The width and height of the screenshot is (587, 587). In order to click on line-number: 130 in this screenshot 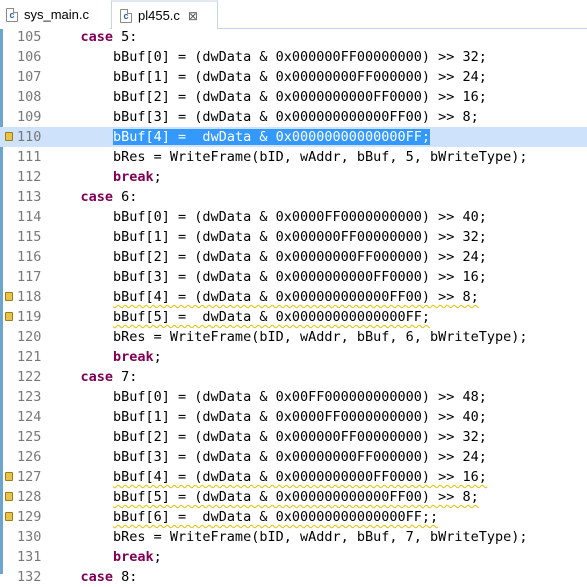, I will do `click(29, 537)`.